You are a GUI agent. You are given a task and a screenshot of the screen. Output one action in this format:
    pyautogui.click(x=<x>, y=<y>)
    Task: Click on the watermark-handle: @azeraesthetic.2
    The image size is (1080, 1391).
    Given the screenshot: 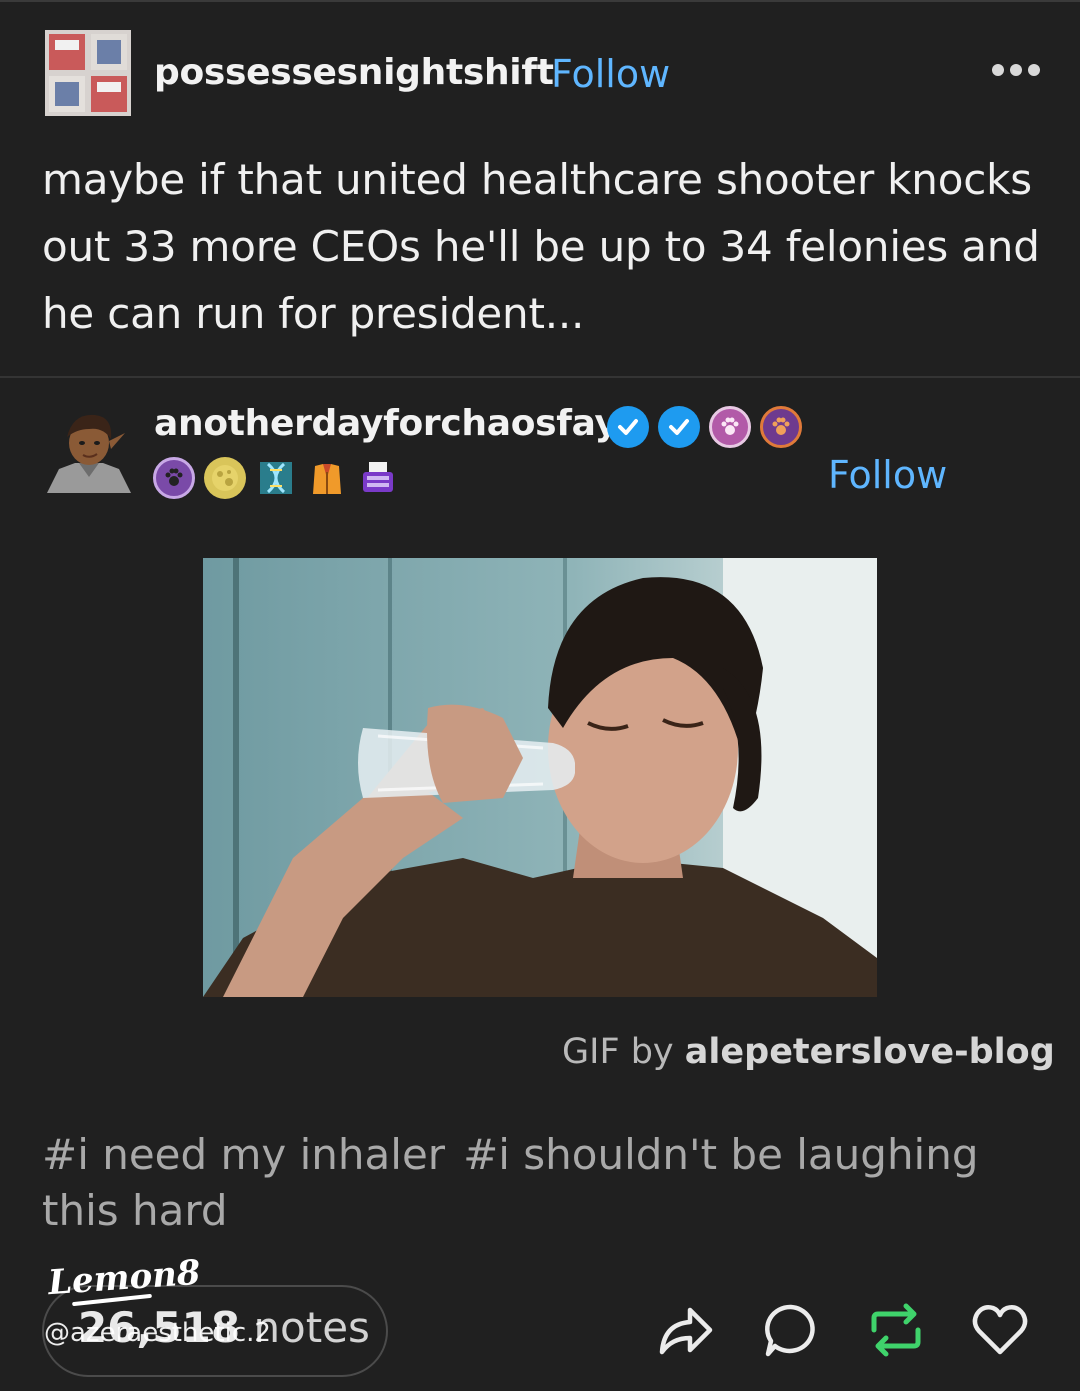 What is the action you would take?
    pyautogui.click(x=157, y=1333)
    